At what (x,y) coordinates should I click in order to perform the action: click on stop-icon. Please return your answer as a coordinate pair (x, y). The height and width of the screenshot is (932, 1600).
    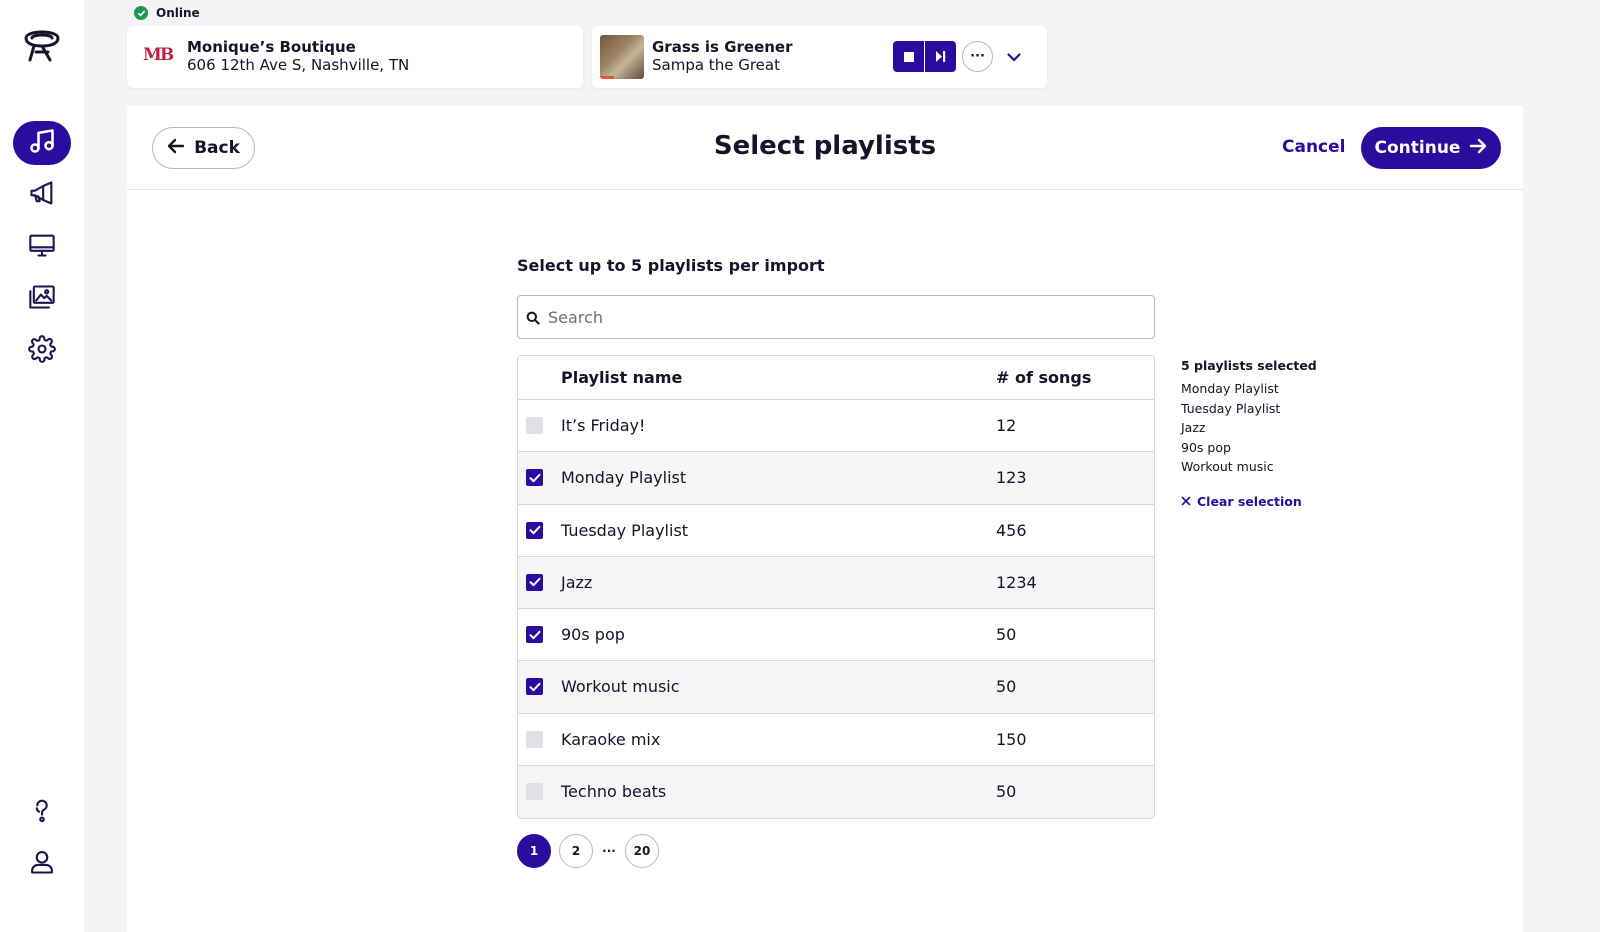
    Looking at the image, I should click on (908, 56).